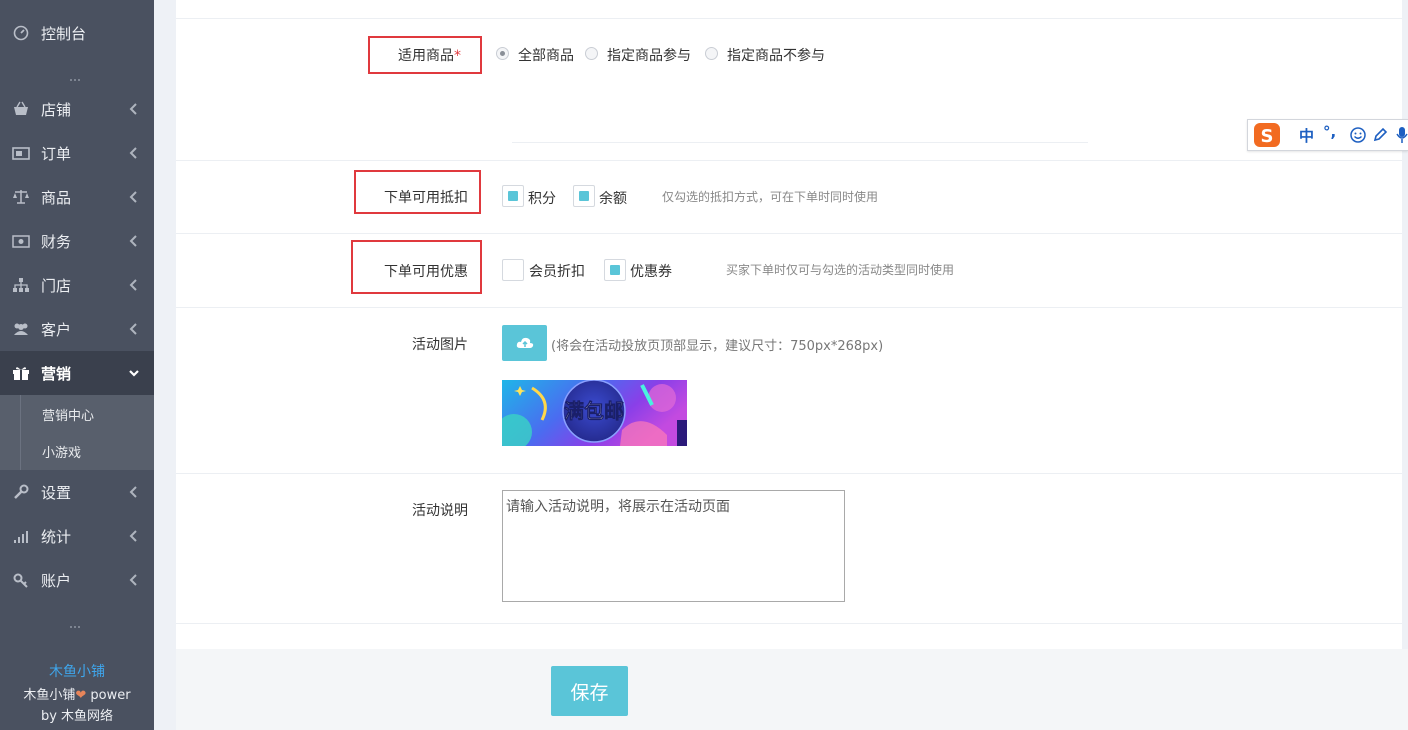  I want to click on sidebar-item-customers: 客户, so click(77, 329).